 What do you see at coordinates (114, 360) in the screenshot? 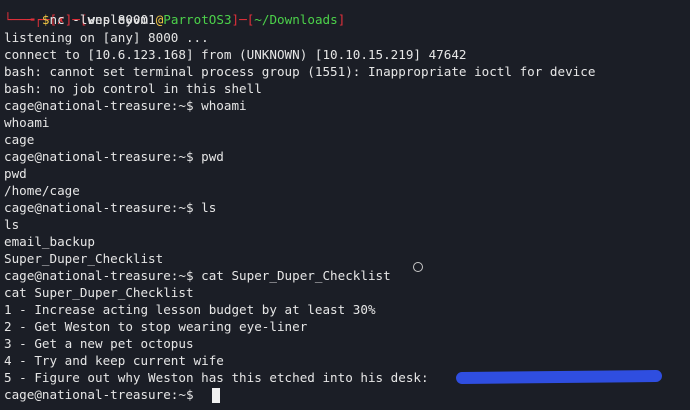
I see `checklist-item: 4 - Try and keep current wife` at bounding box center [114, 360].